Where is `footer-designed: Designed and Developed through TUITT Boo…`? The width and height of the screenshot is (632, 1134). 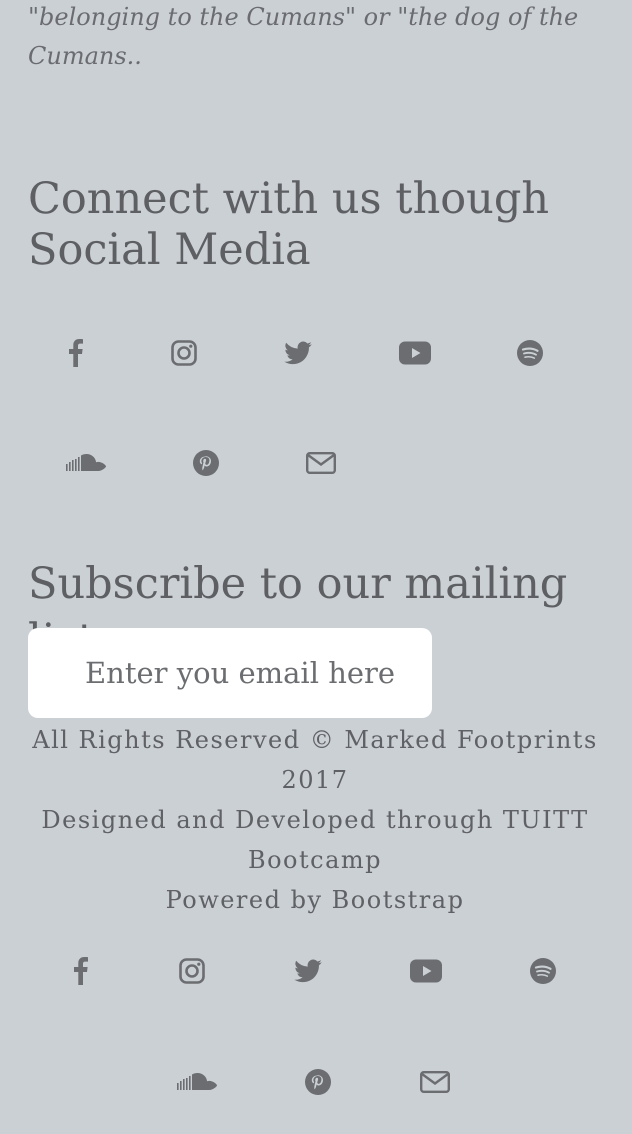 footer-designed: Designed and Developed through TUITT Boo… is located at coordinates (315, 840).